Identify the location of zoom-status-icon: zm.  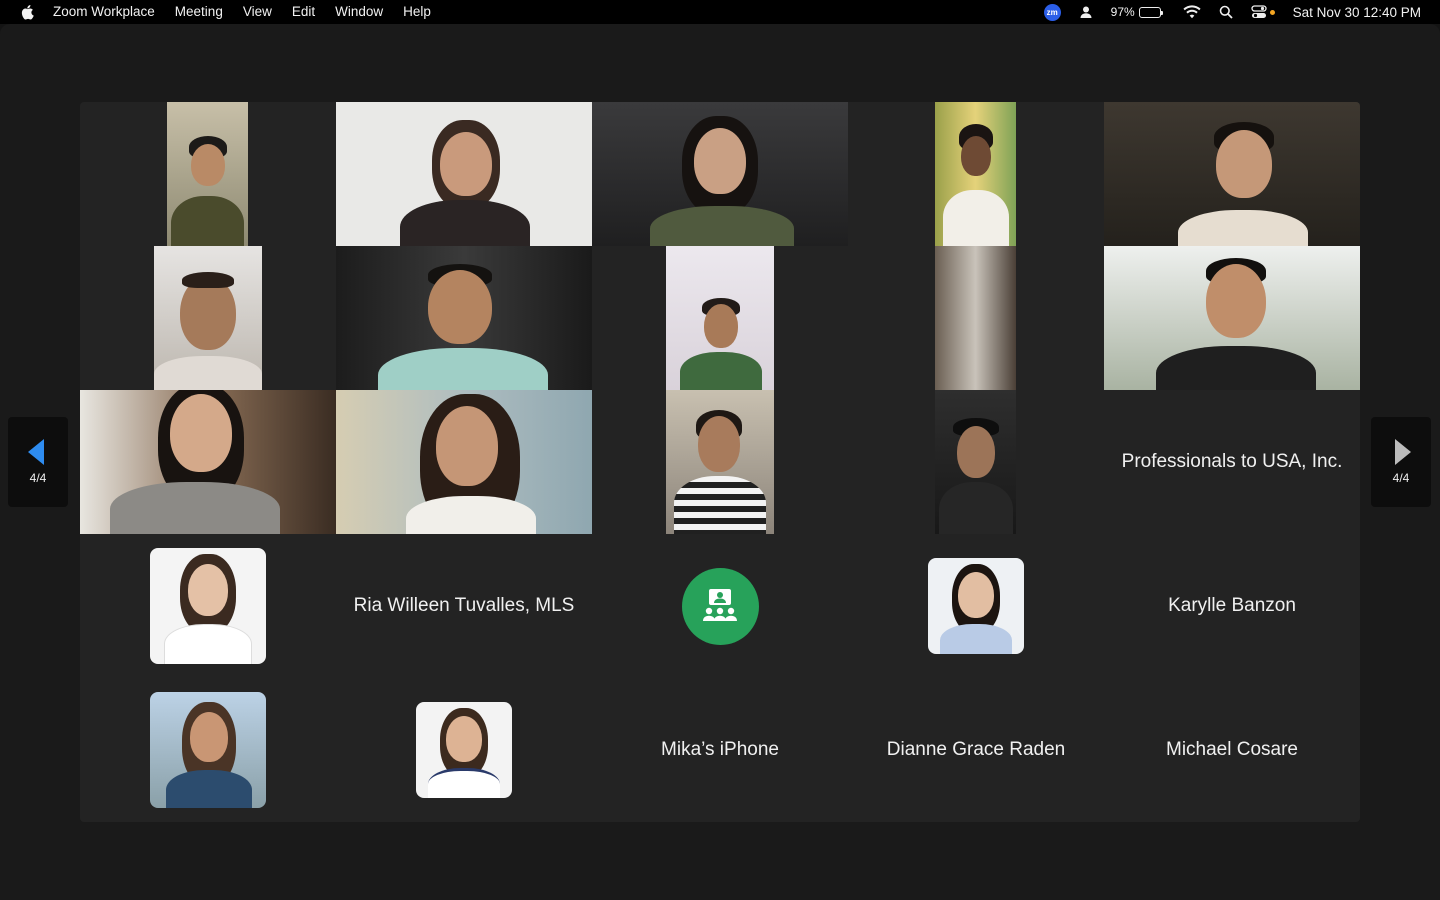
(1052, 12).